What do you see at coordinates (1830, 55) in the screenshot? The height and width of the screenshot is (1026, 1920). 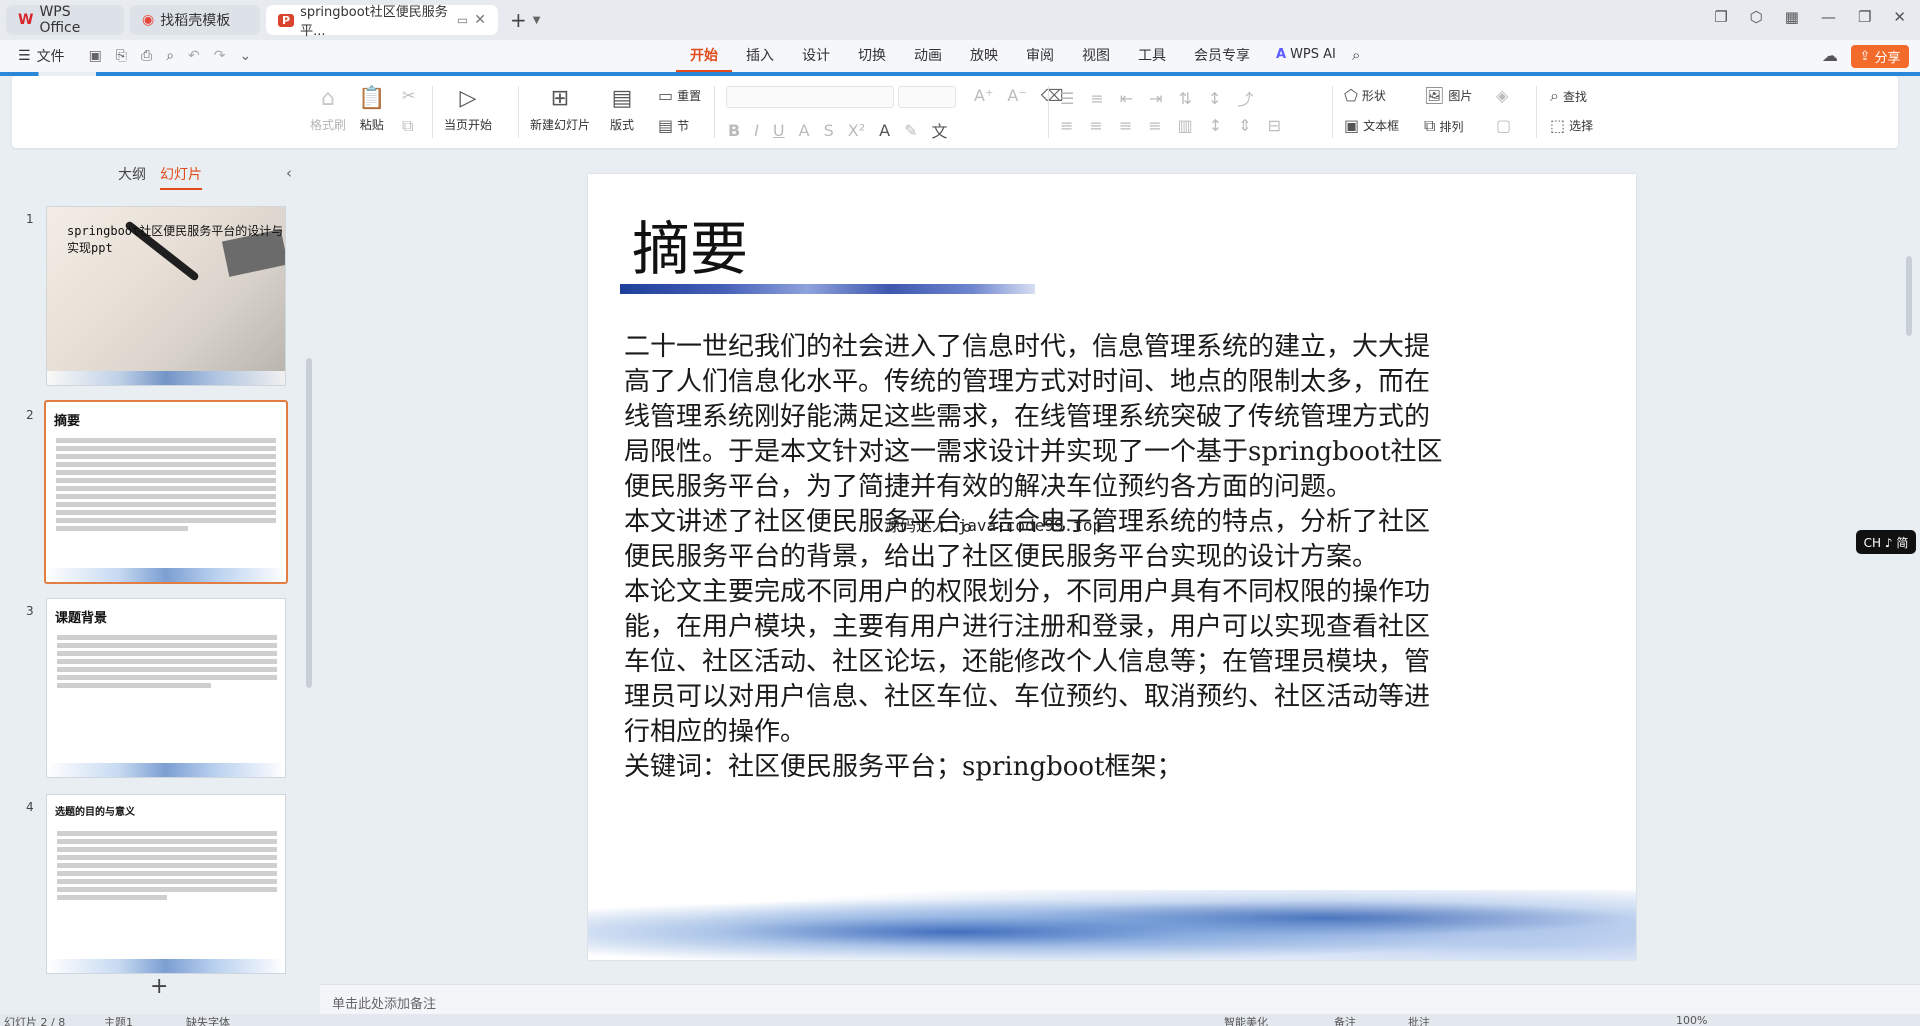 I see `cloud-upload-icon: ☁` at bounding box center [1830, 55].